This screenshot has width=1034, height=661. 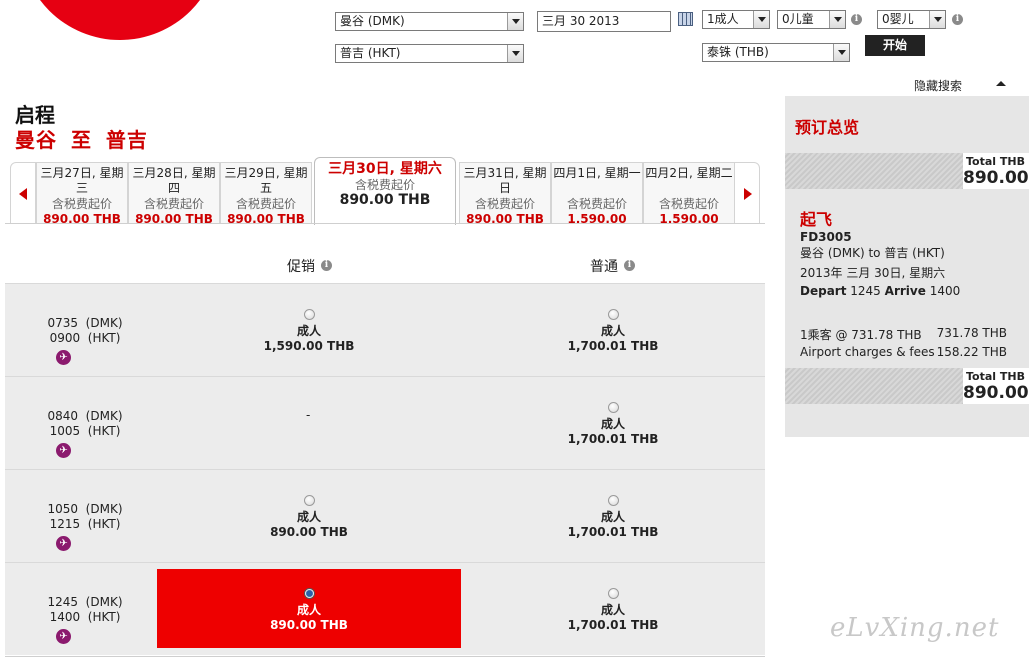 I want to click on depart-time: 0840, so click(x=63, y=416).